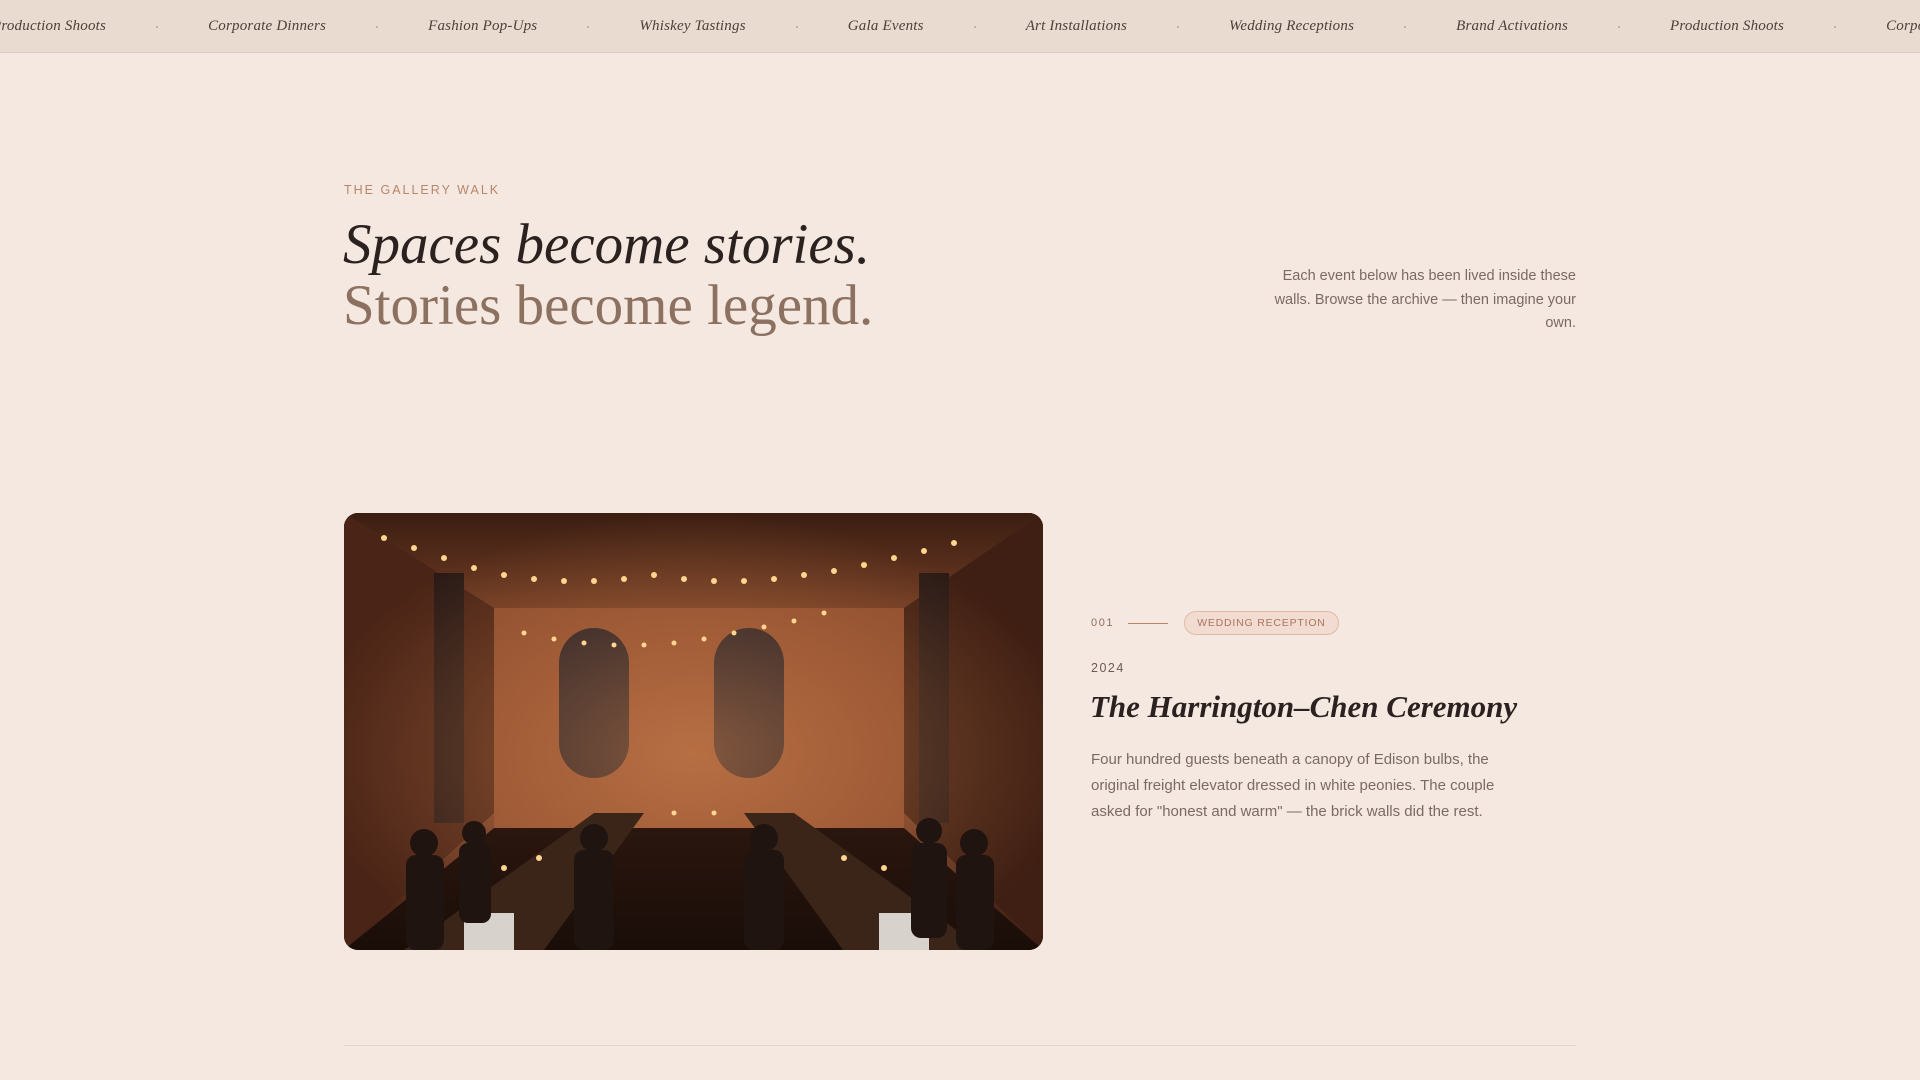 The width and height of the screenshot is (1920, 1080). I want to click on marquee-item: Whiskey Tastings, so click(692, 26).